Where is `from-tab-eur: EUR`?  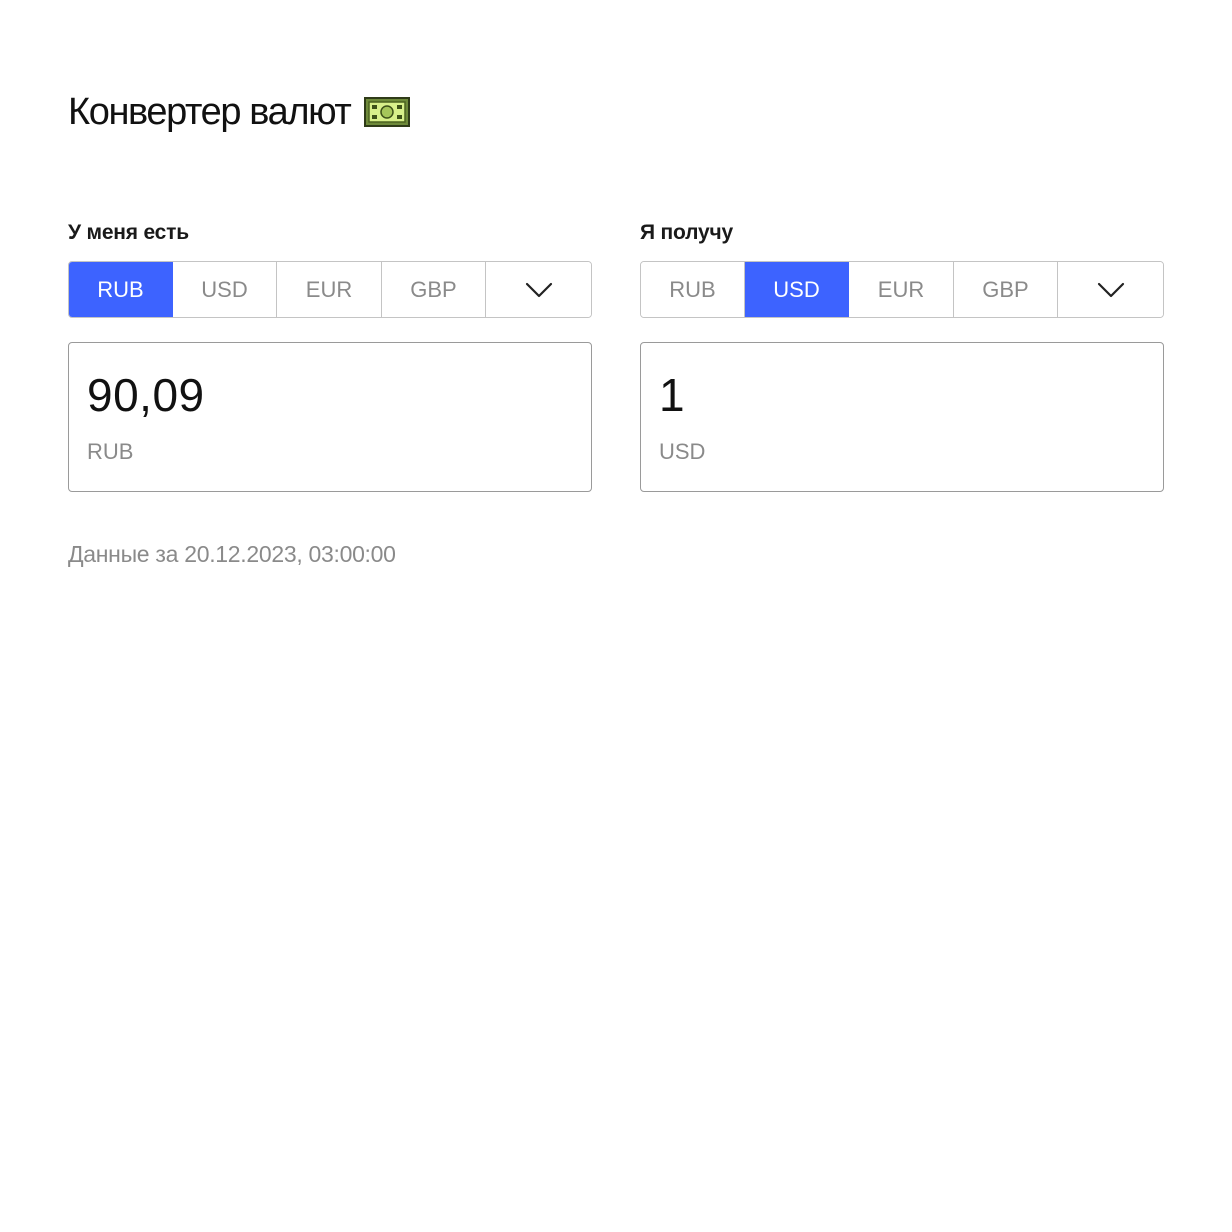 from-tab-eur: EUR is located at coordinates (329, 289).